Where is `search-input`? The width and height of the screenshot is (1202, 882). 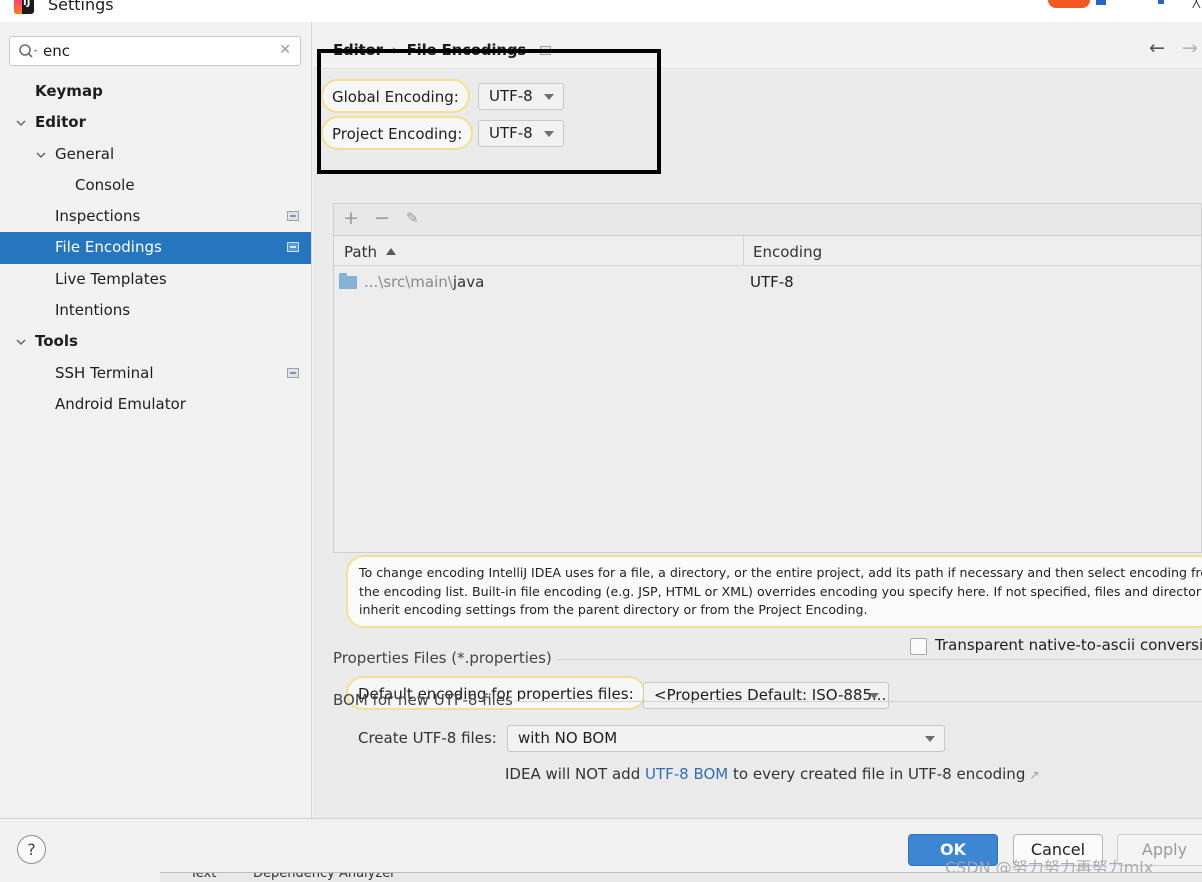
search-input is located at coordinates (158, 51).